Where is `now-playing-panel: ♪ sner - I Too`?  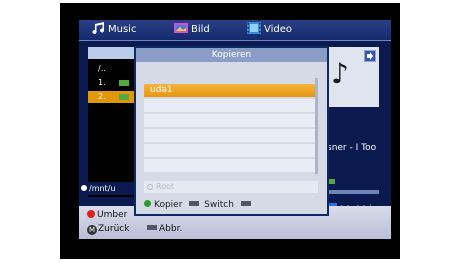 now-playing-panel: ♪ sner - I Too is located at coordinates (359, 122).